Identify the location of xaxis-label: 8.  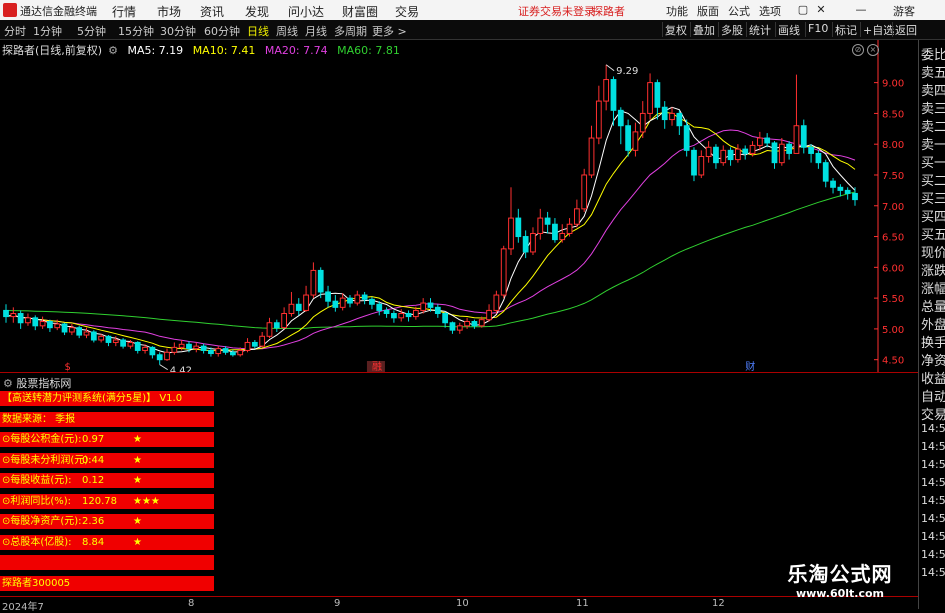
(191, 603).